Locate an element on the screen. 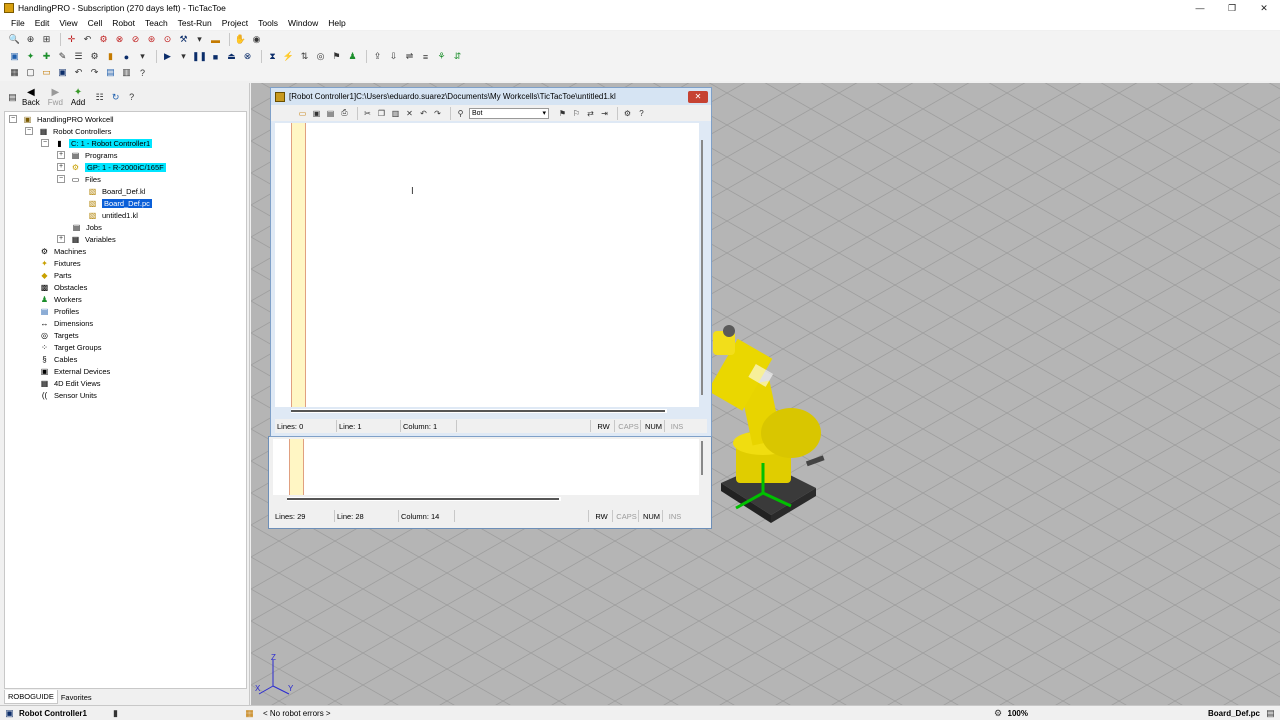  compile-icon: ⚙ is located at coordinates (627, 113).